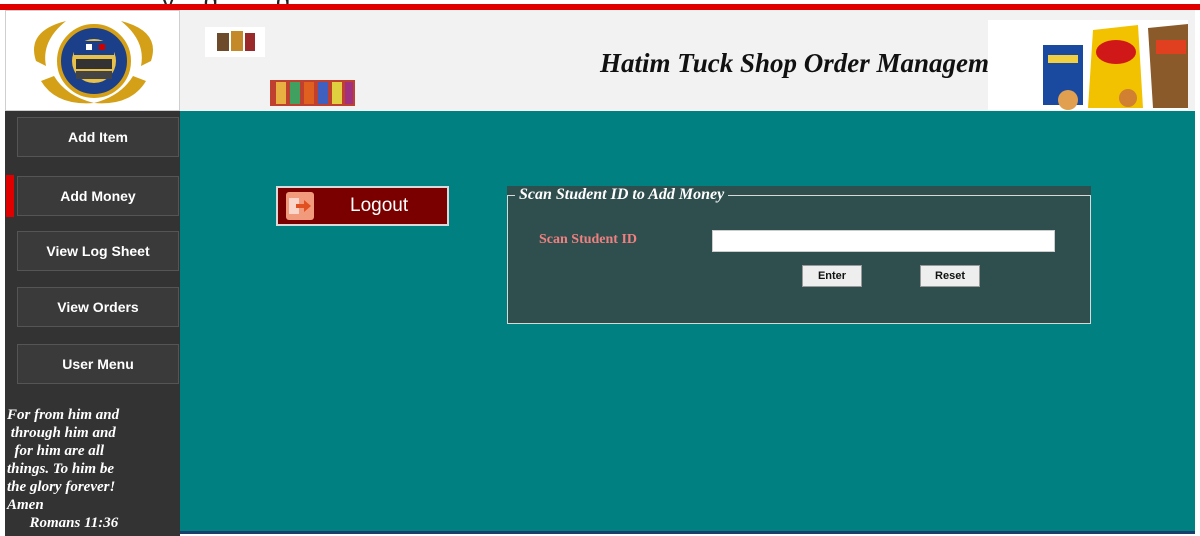 The height and width of the screenshot is (536, 1200). I want to click on logout-button: Logout, so click(362, 206).